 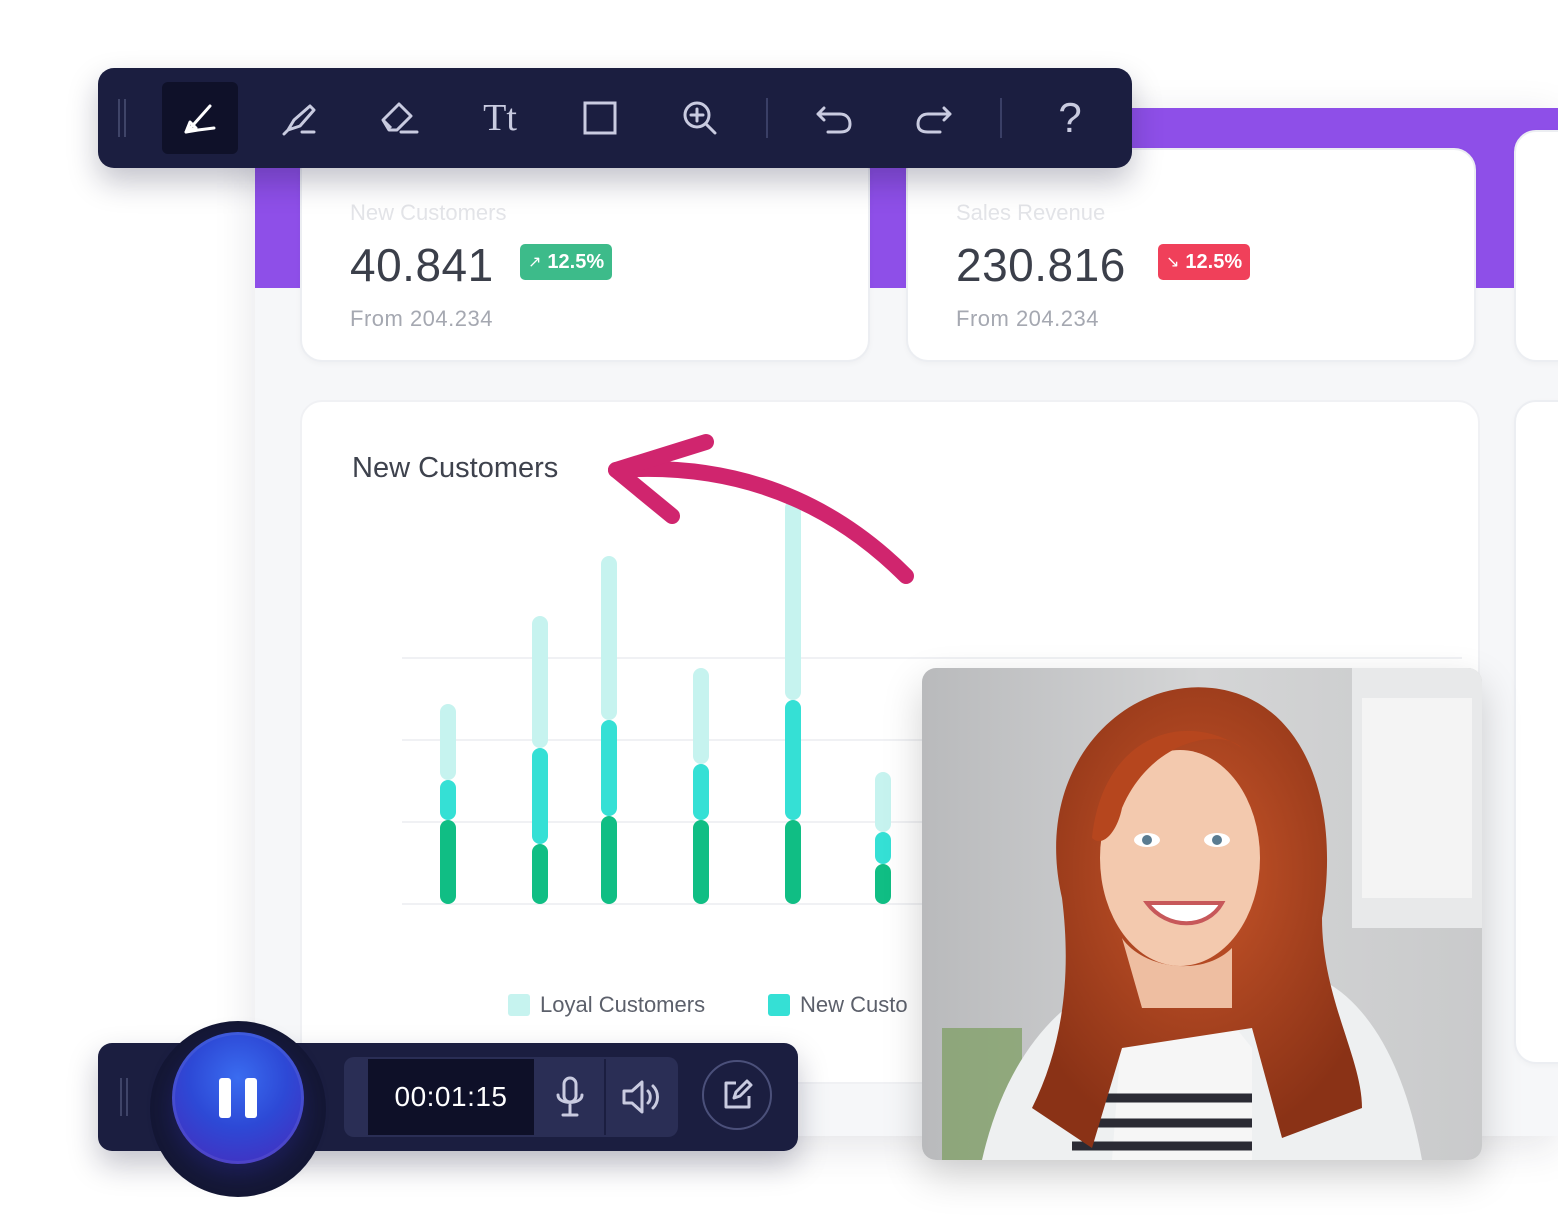 I want to click on rectangle-tool-button, so click(x=600, y=118).